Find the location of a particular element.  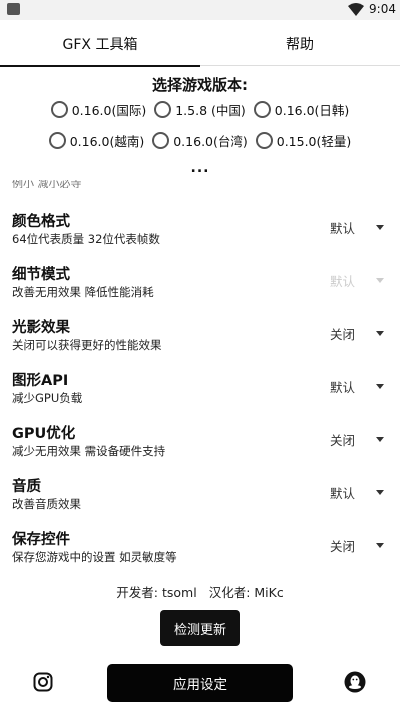

check-update-button: 检测更新 is located at coordinates (200, 628).